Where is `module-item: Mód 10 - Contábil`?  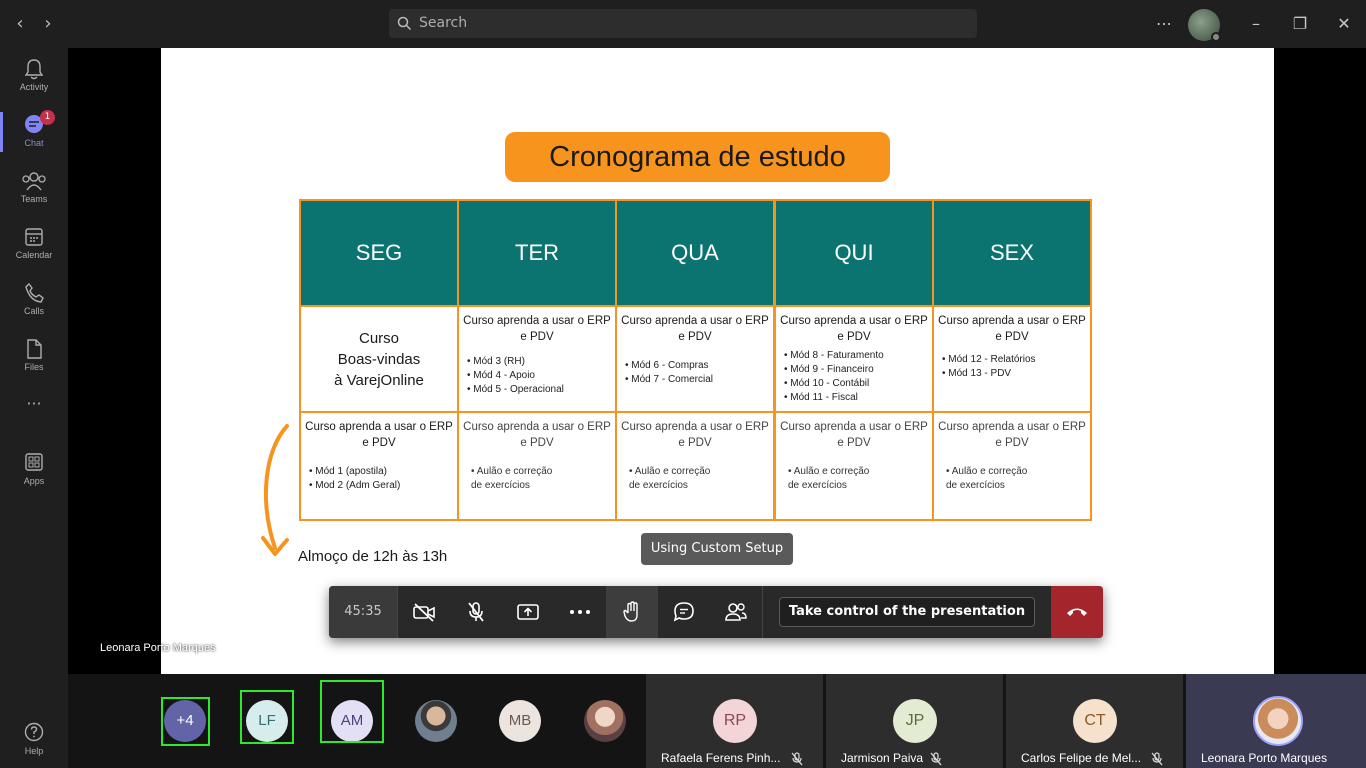 module-item: Mód 10 - Contábil is located at coordinates (858, 384).